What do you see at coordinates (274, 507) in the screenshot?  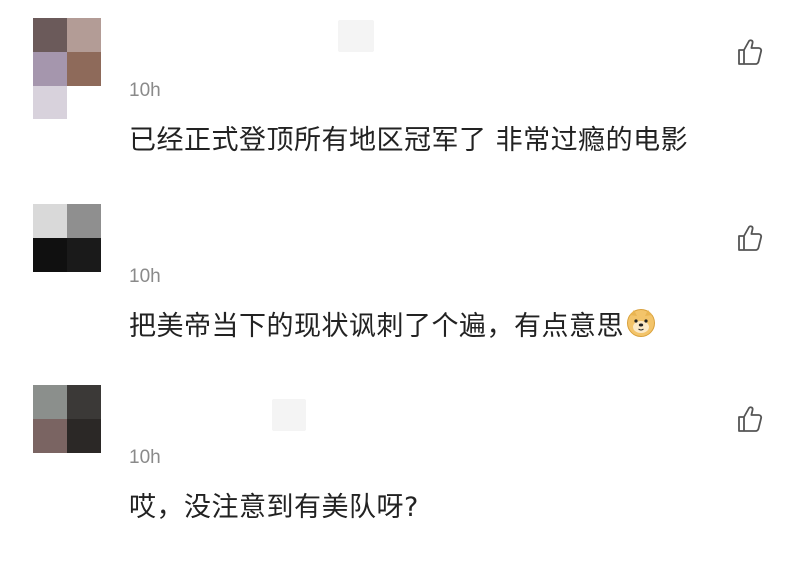 I see `comment-text: 哎，没注意到有美队呀?` at bounding box center [274, 507].